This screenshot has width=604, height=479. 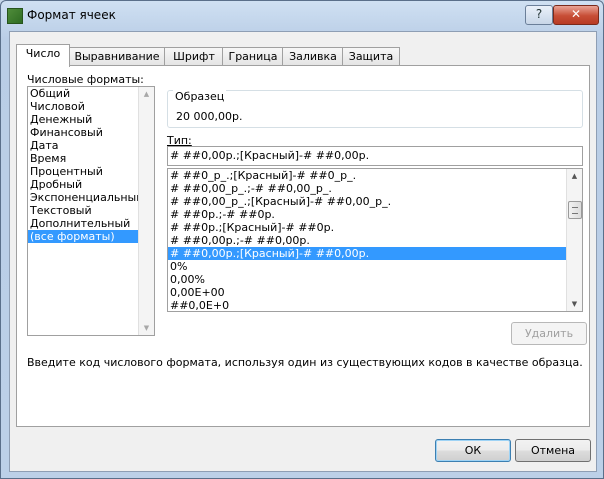 What do you see at coordinates (91, 171) in the screenshot?
I see `category-item: Процентный` at bounding box center [91, 171].